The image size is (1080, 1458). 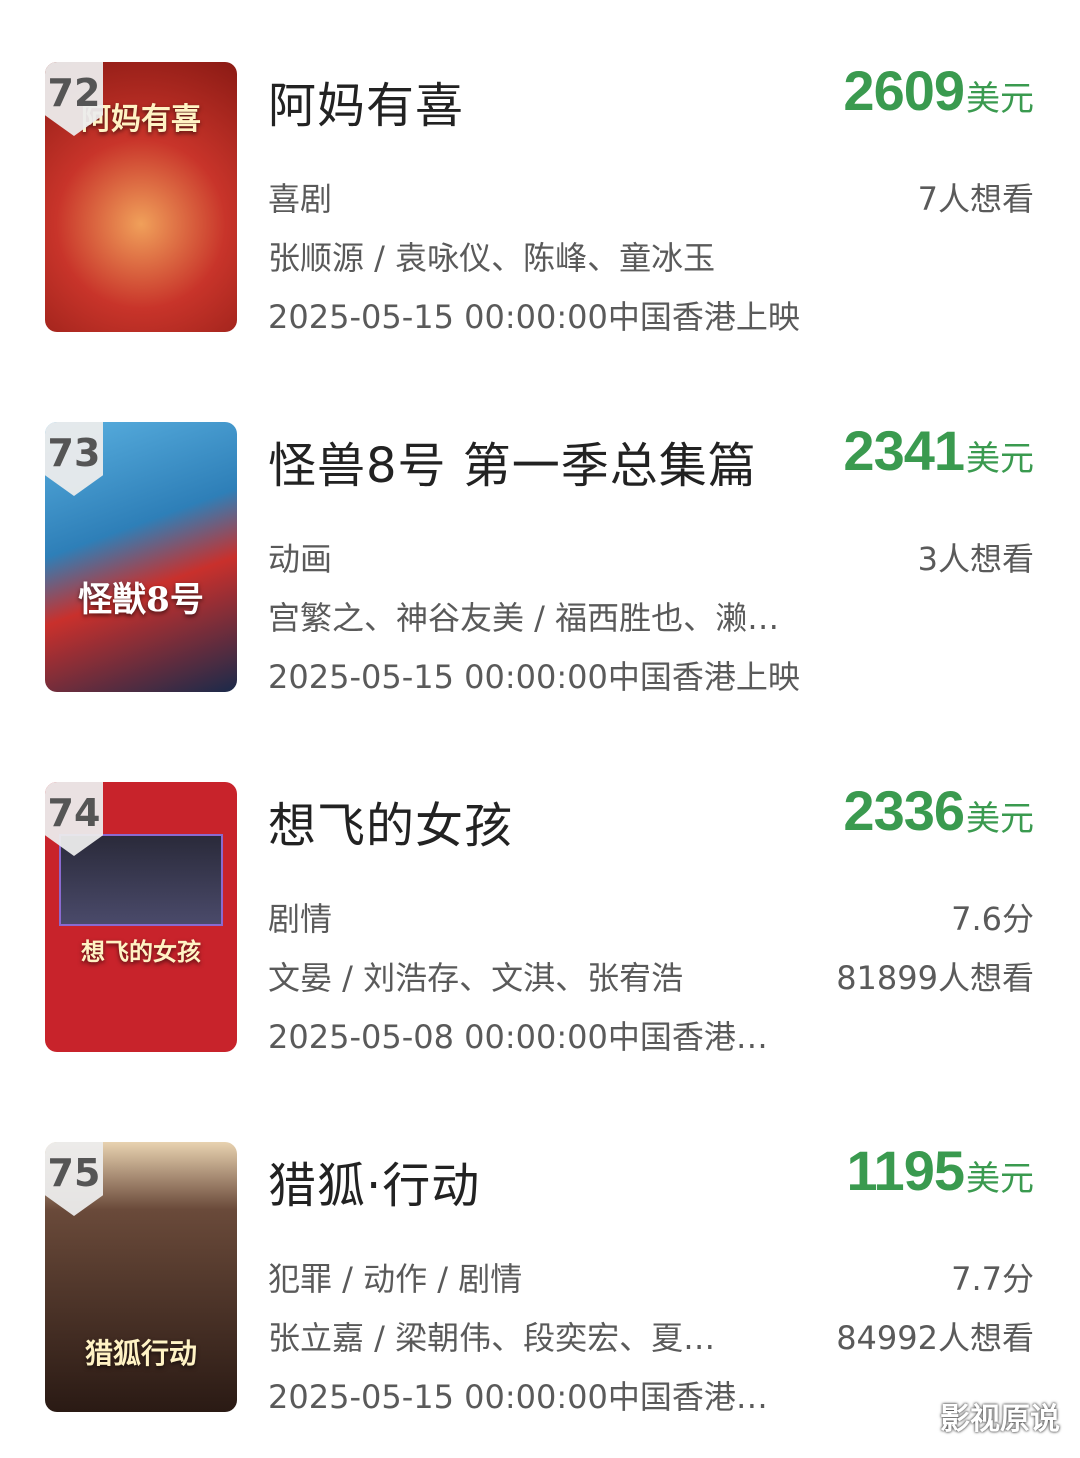 I want to click on movie-poster: 猎狐行动 75, so click(x=141, y=1277).